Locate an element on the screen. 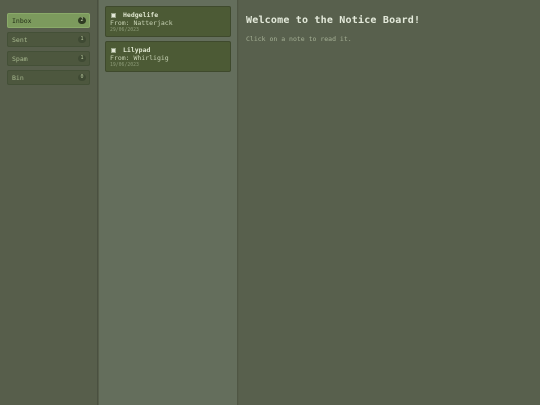 This screenshot has width=540, height=405. folder-count-badge: 2 is located at coordinates (82, 20).